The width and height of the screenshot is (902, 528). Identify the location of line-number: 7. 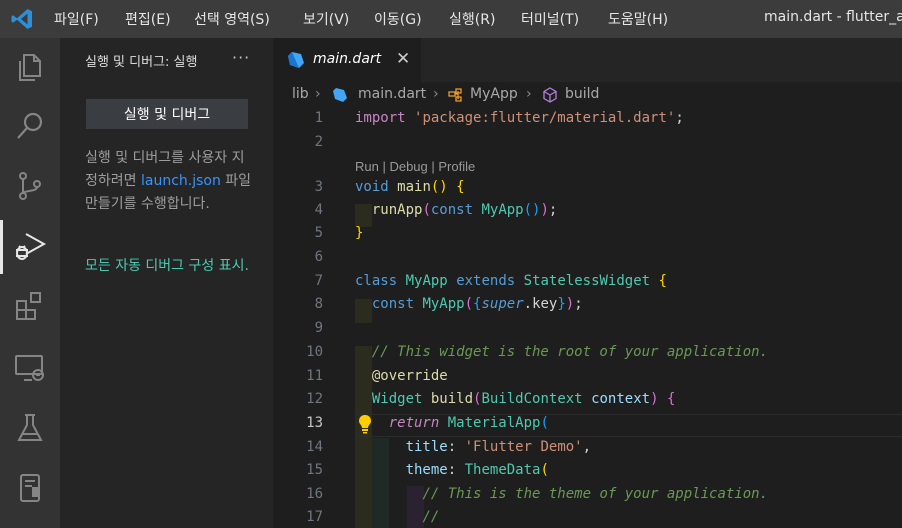
(318, 281).